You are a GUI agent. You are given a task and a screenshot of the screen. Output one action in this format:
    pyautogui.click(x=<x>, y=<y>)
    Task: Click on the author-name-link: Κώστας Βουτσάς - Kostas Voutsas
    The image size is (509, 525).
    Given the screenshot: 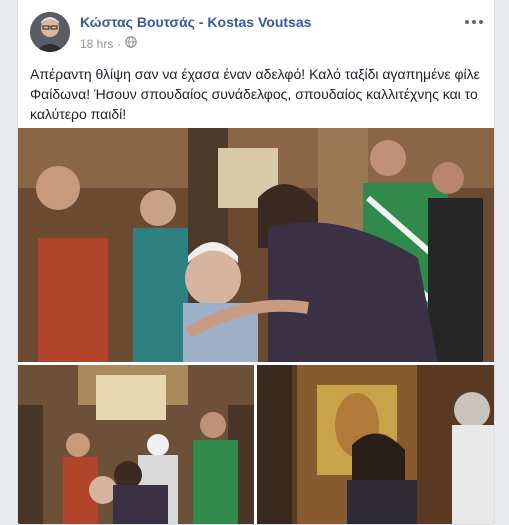 What is the action you would take?
    pyautogui.click(x=195, y=22)
    